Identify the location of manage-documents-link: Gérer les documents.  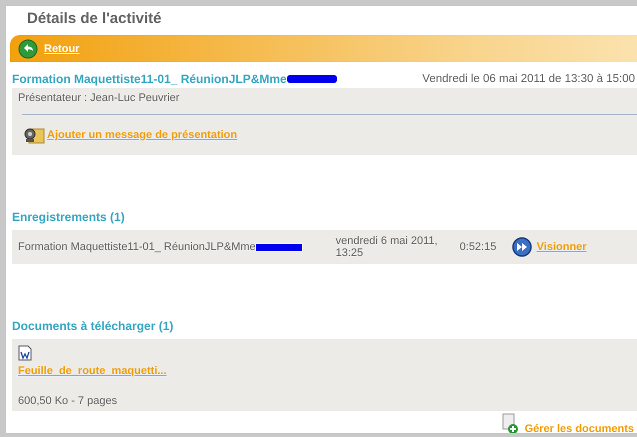
(579, 428).